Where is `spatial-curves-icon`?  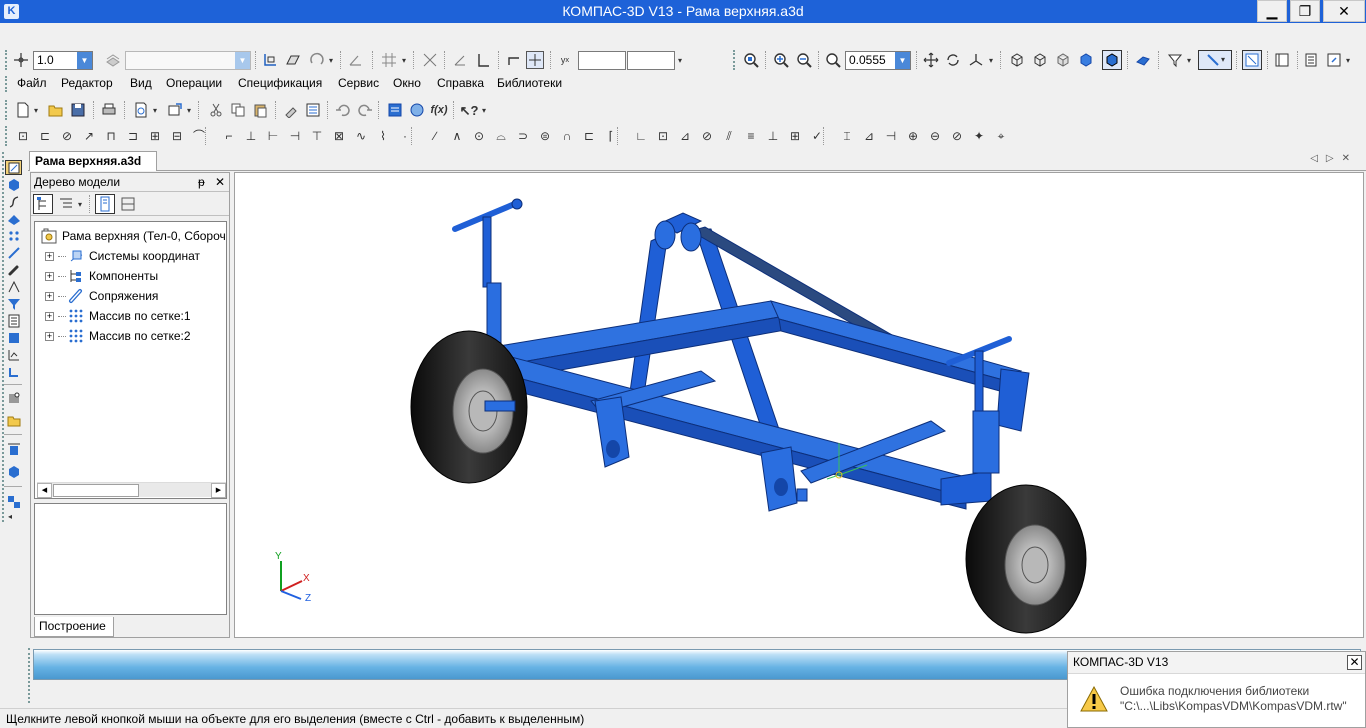 spatial-curves-icon is located at coordinates (13, 201).